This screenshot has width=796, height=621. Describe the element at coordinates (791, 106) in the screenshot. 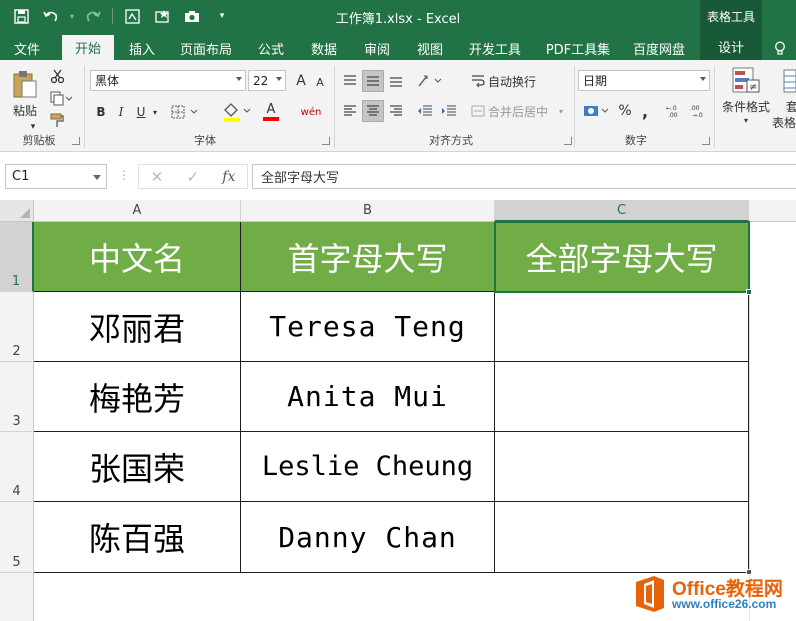

I see `table-format-label: 套` at that location.